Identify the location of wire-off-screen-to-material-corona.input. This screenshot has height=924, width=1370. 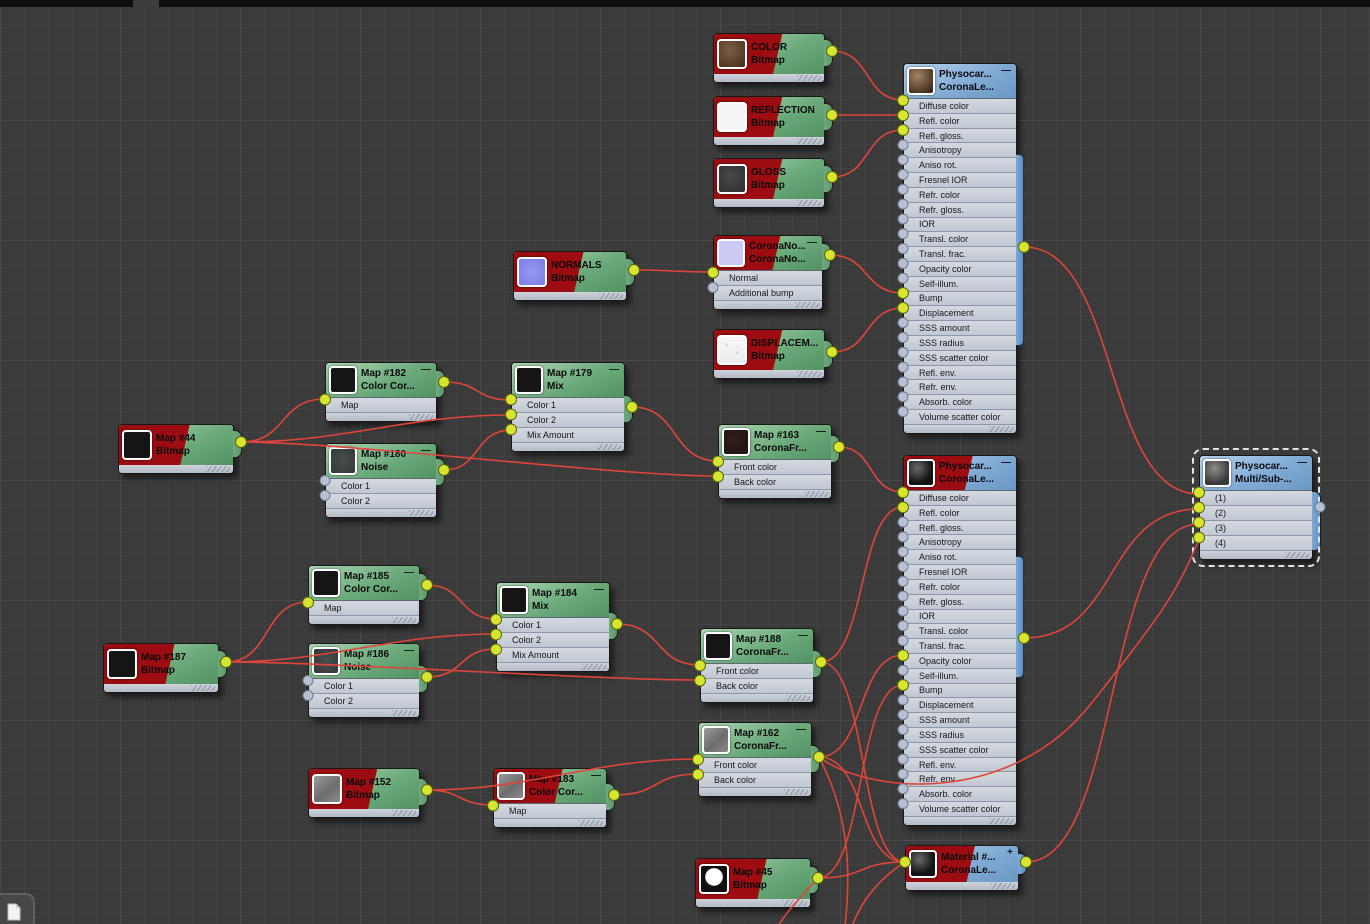
(878, 892).